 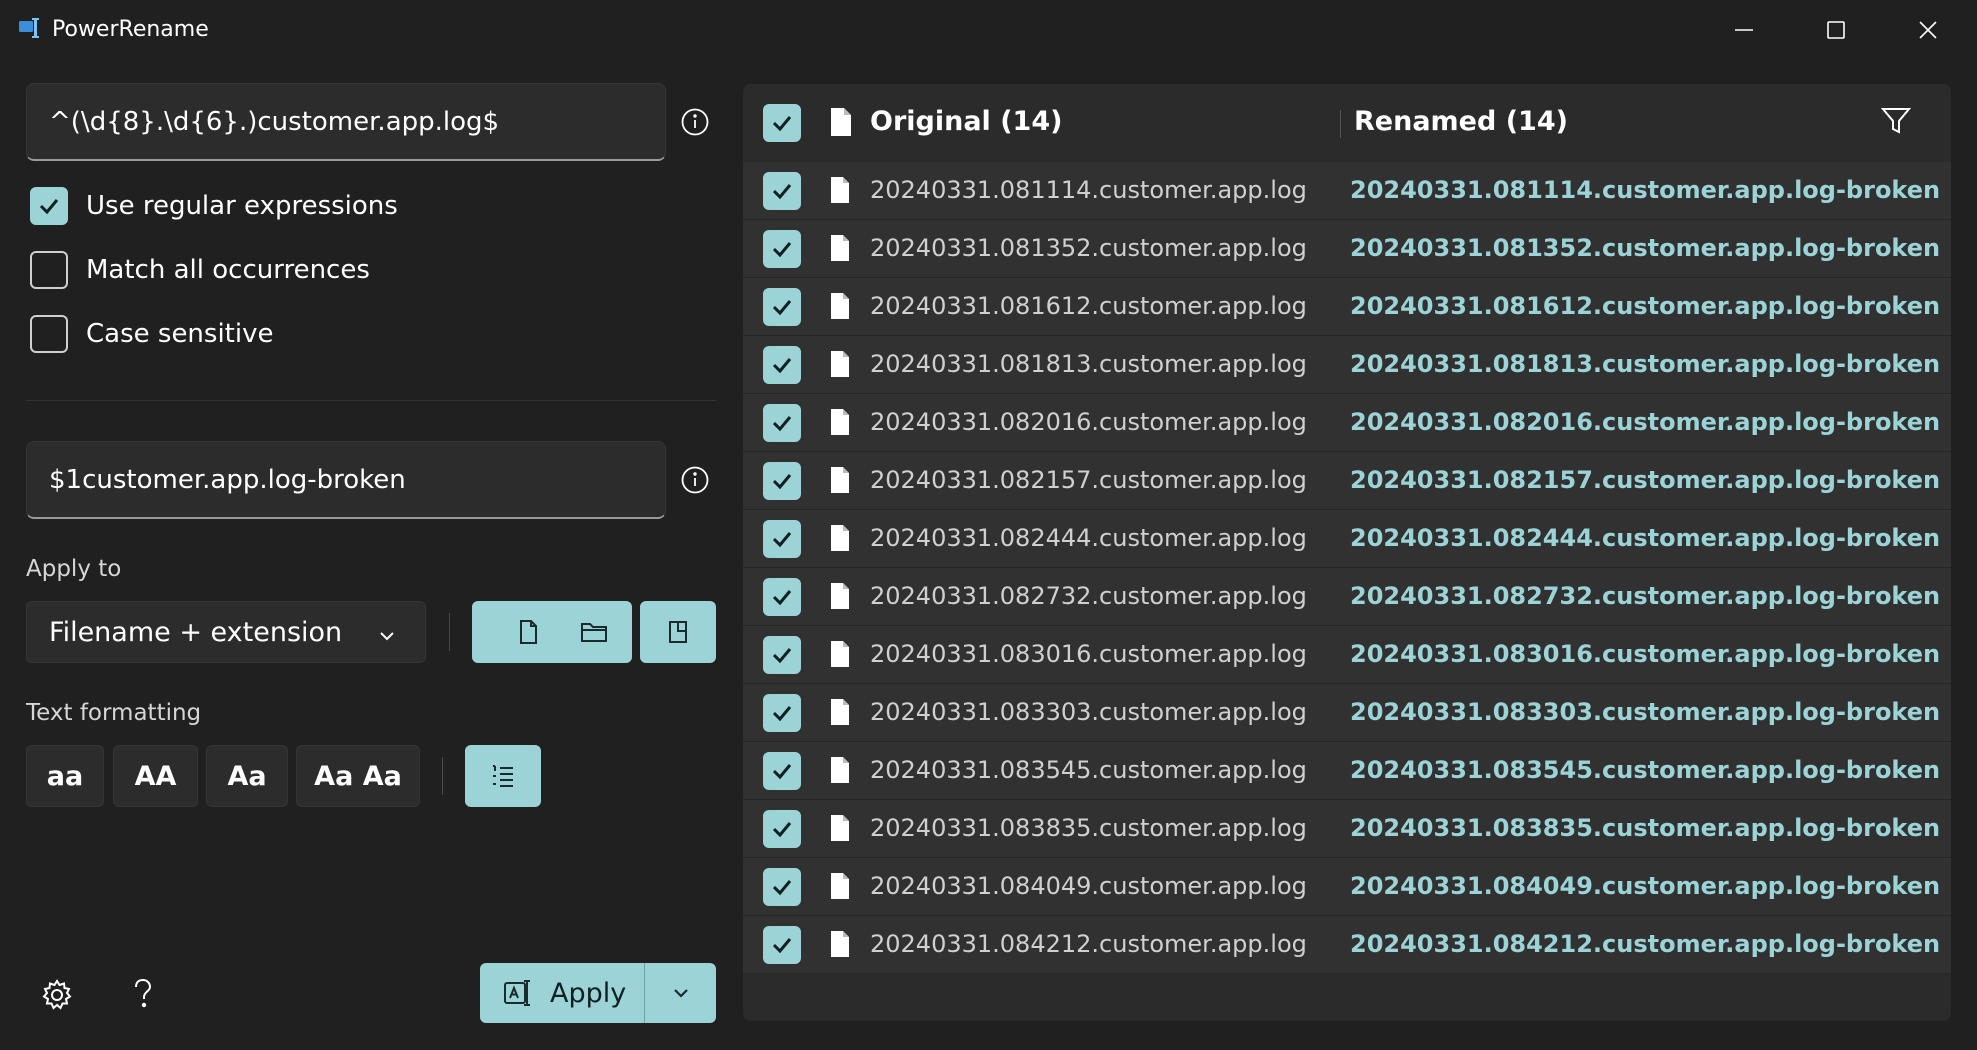 What do you see at coordinates (1088, 654) in the screenshot?
I see `original-filename: 20240331.083016.customer.app.log` at bounding box center [1088, 654].